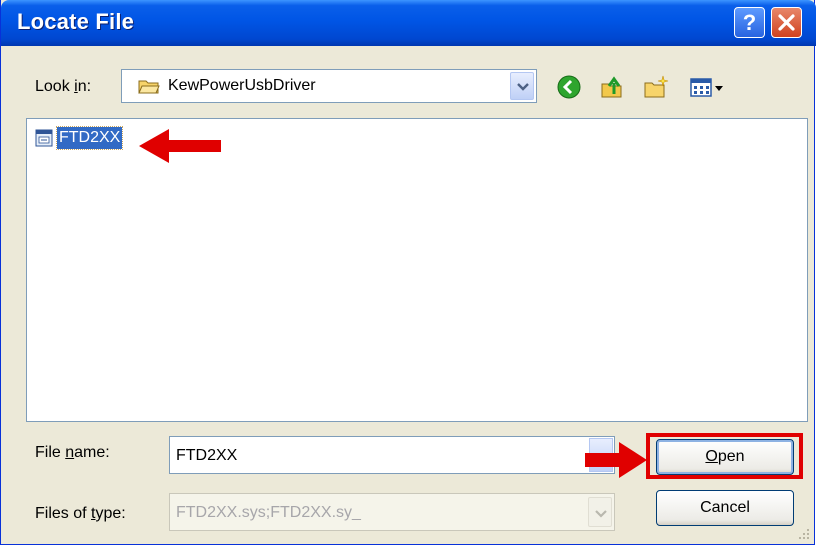 Image resolution: width=817 pixels, height=547 pixels. Describe the element at coordinates (408, 23) in the screenshot. I see `title-bar: Locate File ?` at that location.